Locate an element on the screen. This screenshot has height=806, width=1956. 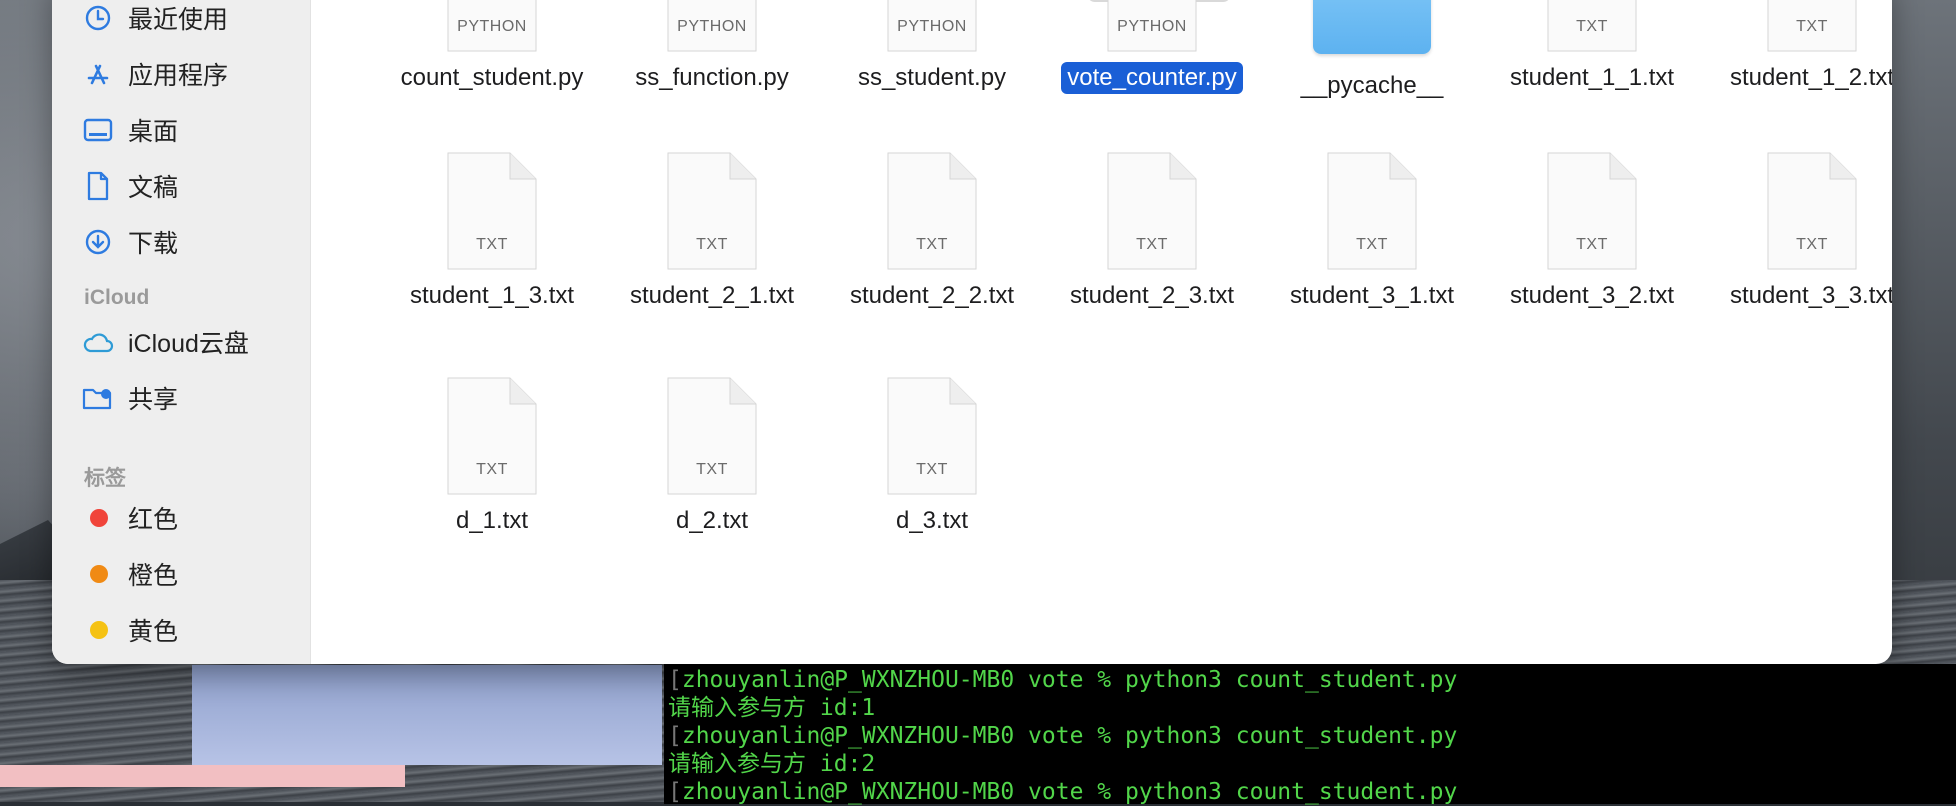
sidebar-item-recents: 最近使用 is located at coordinates (155, 19).